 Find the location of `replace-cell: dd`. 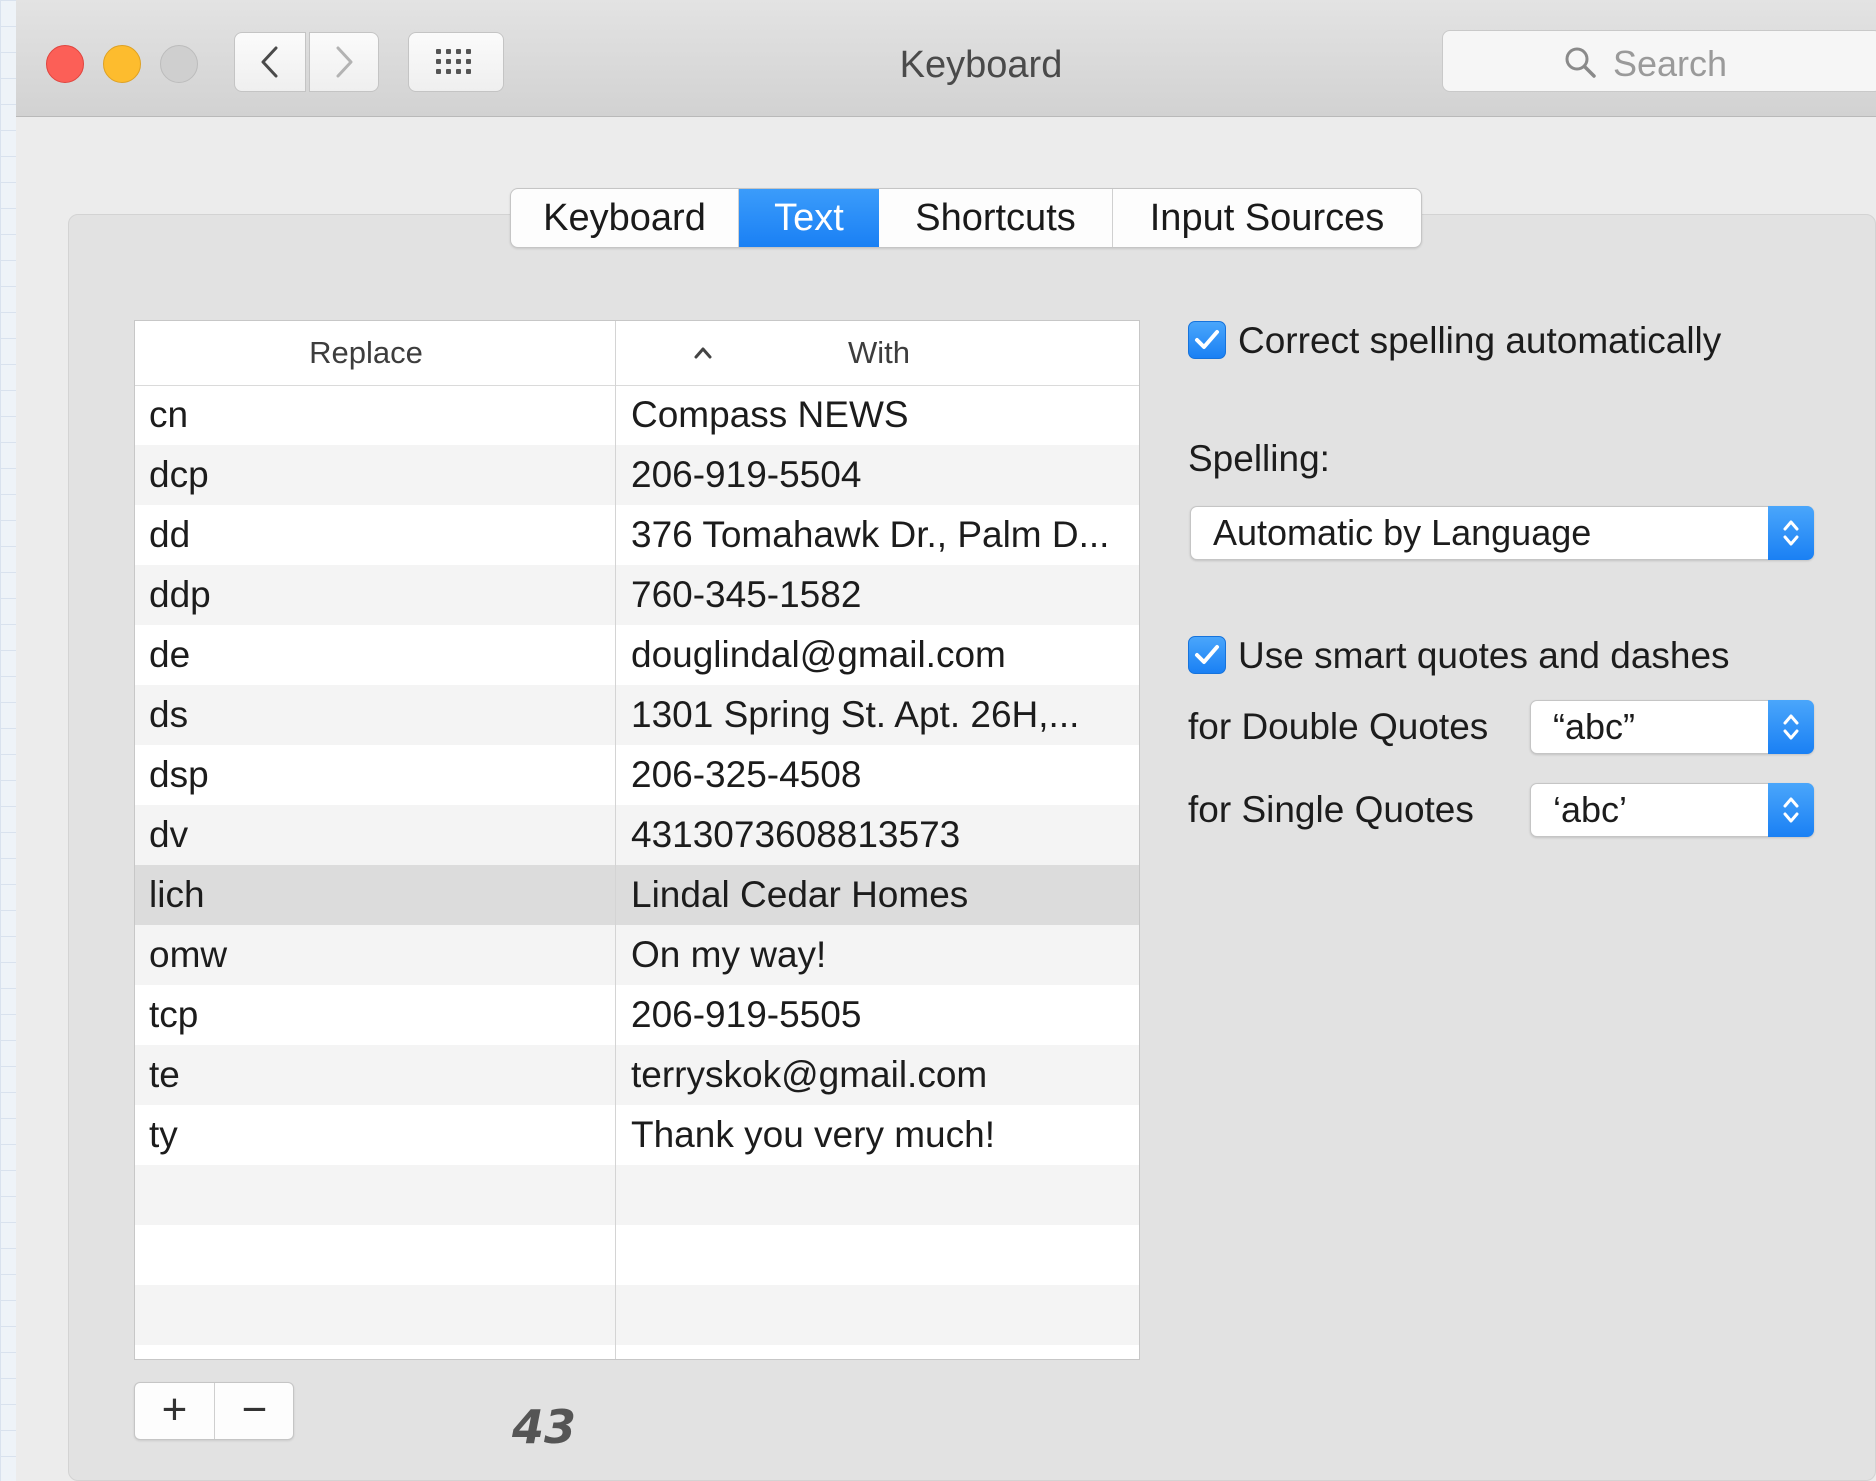

replace-cell: dd is located at coordinates (170, 534).